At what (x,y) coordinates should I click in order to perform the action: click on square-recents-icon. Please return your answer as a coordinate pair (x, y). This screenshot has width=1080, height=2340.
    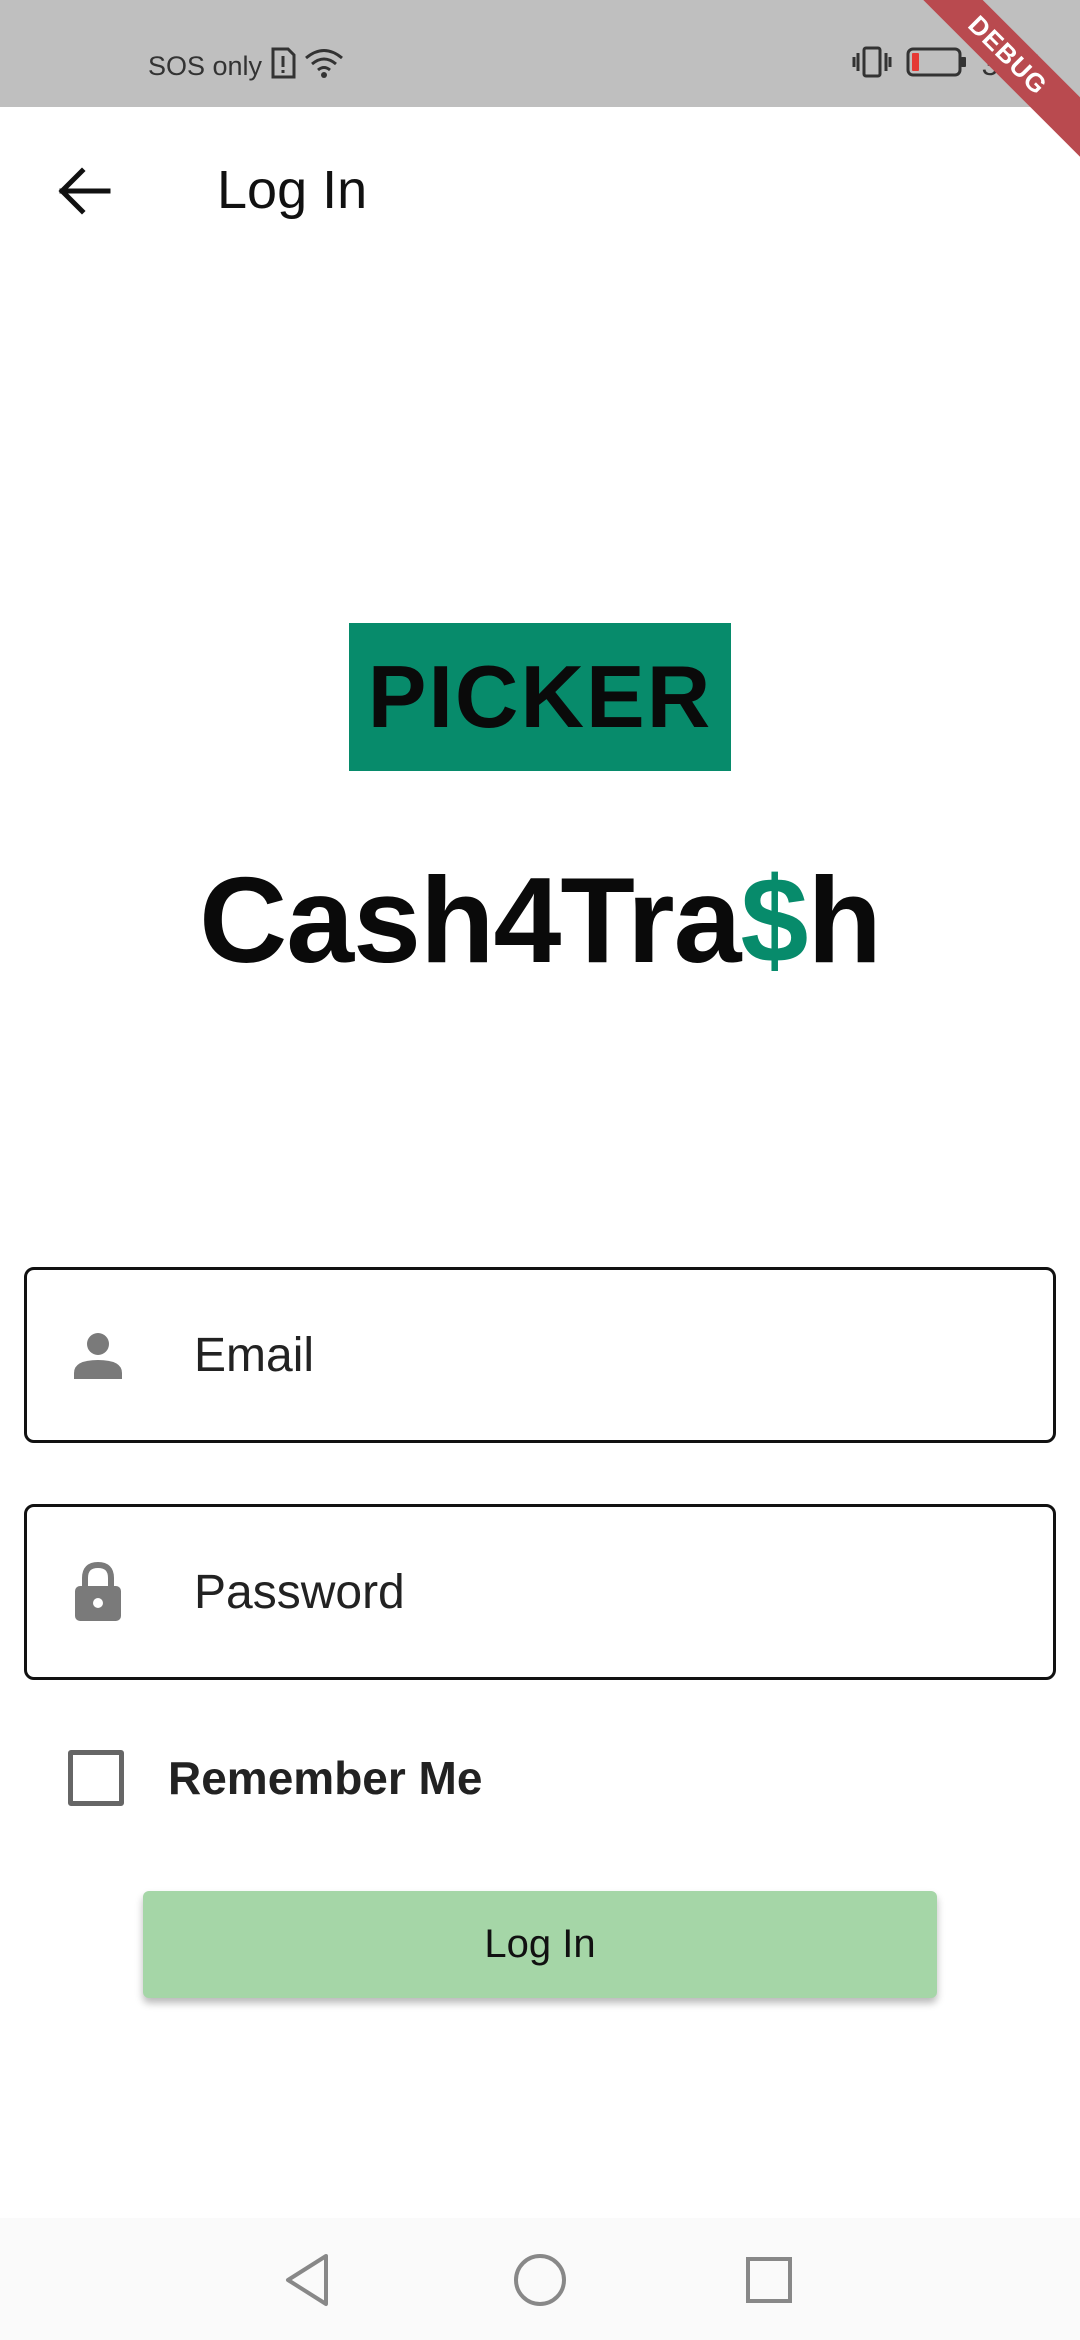
    Looking at the image, I should click on (769, 2280).